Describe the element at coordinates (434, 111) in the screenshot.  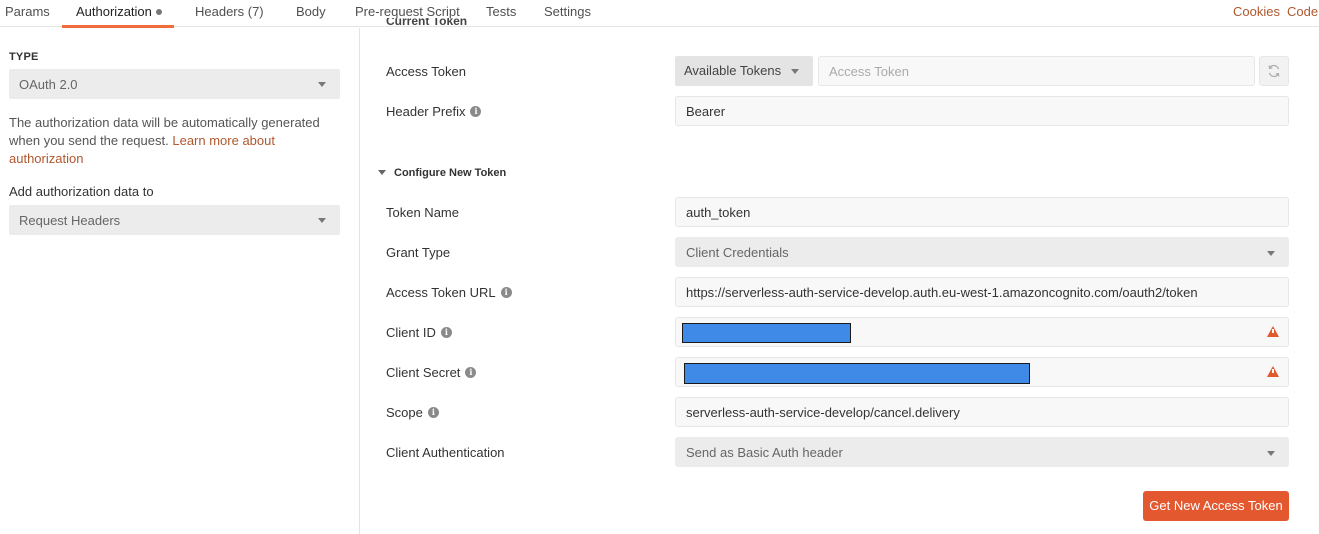
I see `header-prefix-label: Header Prefix i` at that location.